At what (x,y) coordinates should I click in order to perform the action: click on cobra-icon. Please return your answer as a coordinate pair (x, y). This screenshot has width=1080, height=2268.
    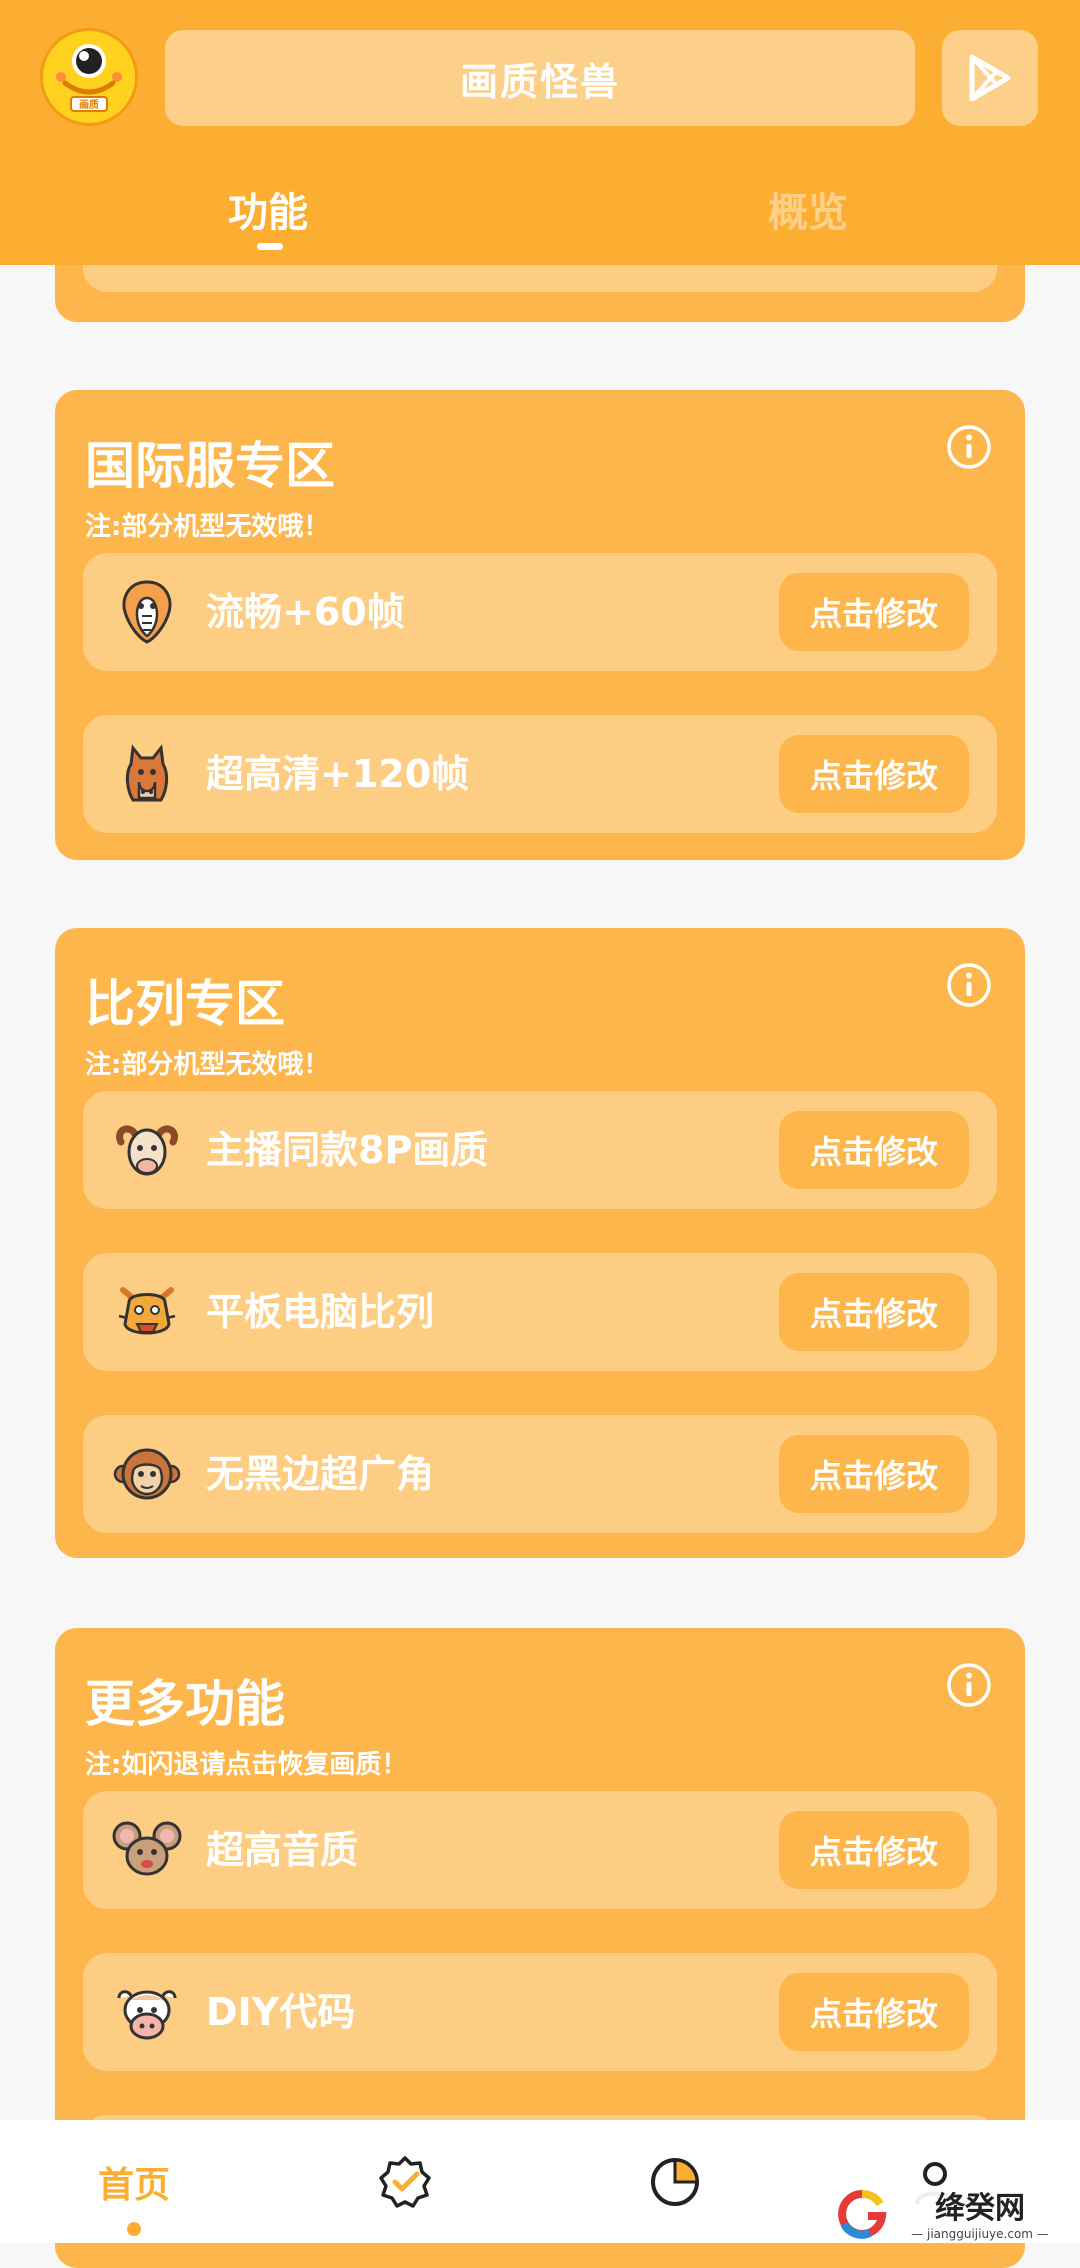
    Looking at the image, I should click on (147, 612).